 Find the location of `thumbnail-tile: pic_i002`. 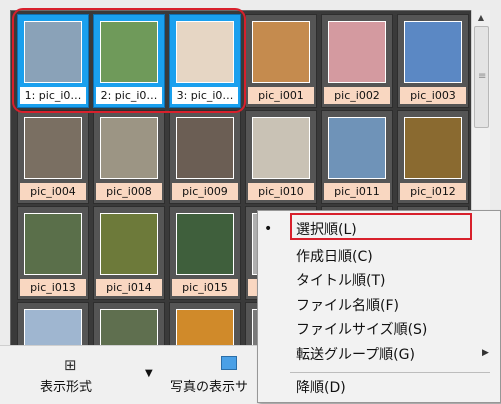

thumbnail-tile: pic_i002 is located at coordinates (357, 61).